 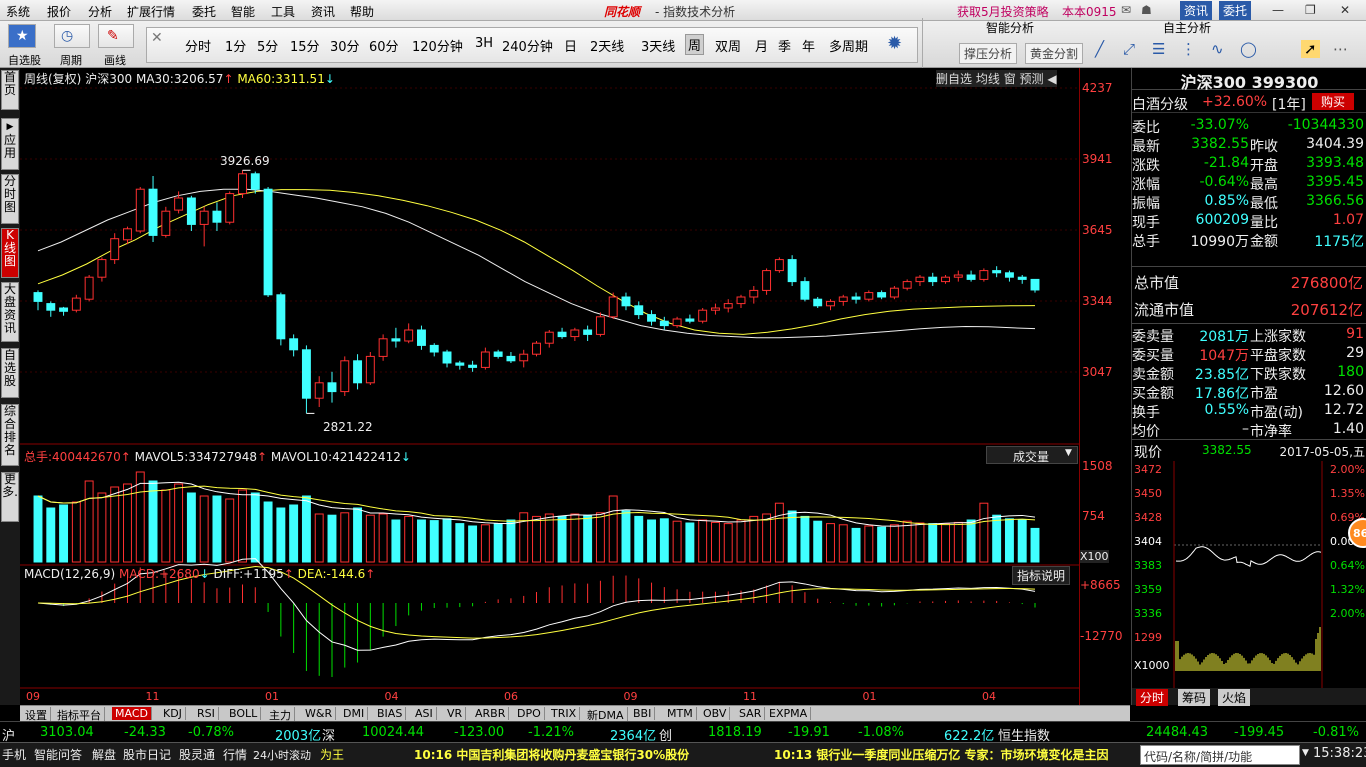 What do you see at coordinates (235, 754) in the screenshot?
I see `status-quote: 行情` at bounding box center [235, 754].